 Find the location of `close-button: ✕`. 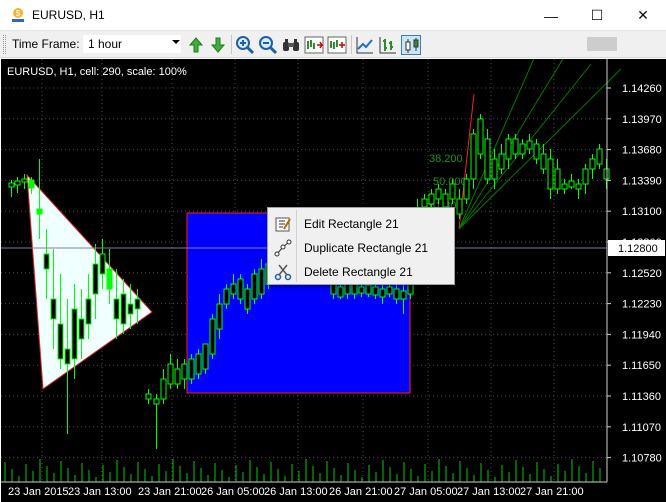

close-button: ✕ is located at coordinates (643, 15).